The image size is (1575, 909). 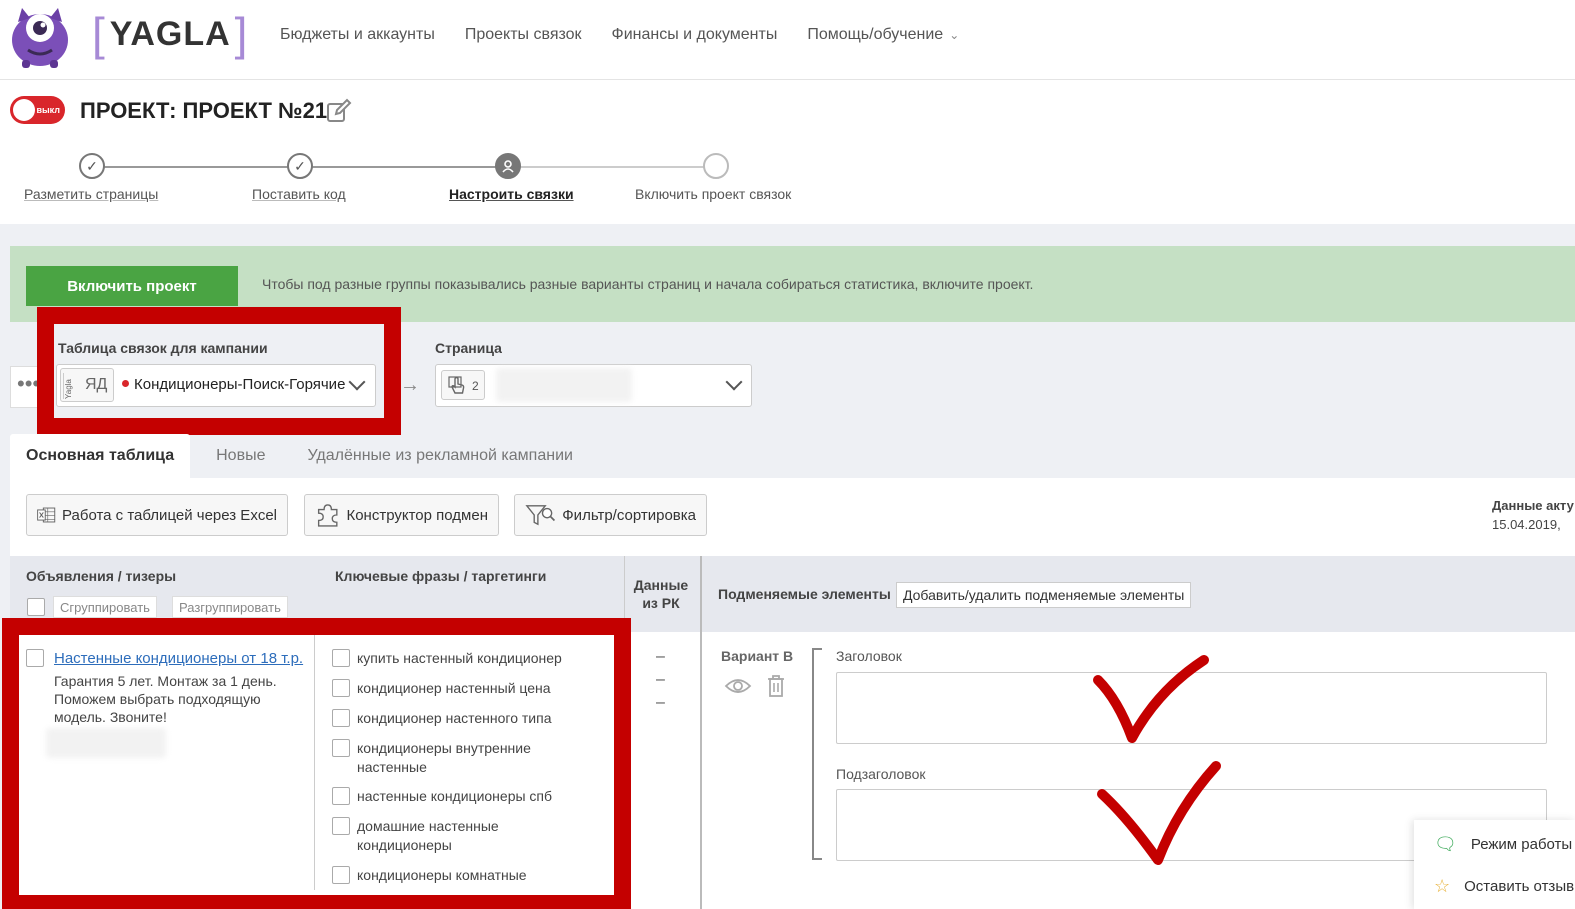 What do you see at coordinates (511, 194) in the screenshot?
I see `step-3-label: Настроить связки` at bounding box center [511, 194].